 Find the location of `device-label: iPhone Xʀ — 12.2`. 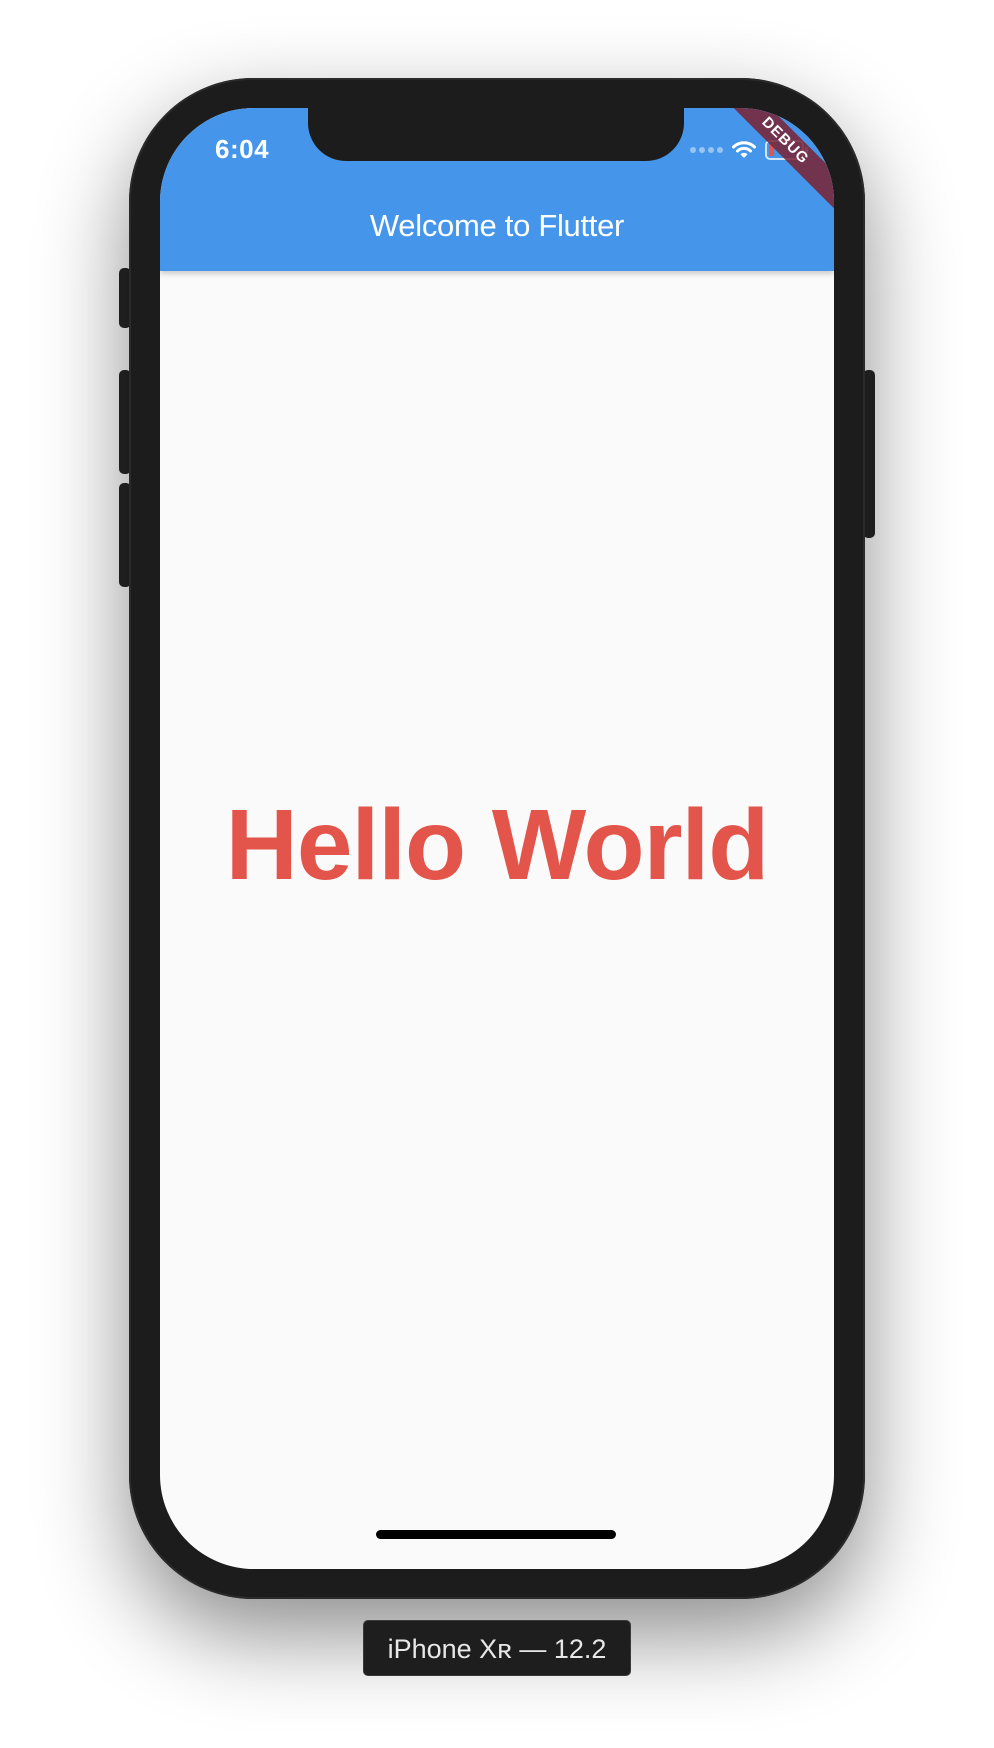

device-label: iPhone Xʀ — 12.2 is located at coordinates (497, 1648).